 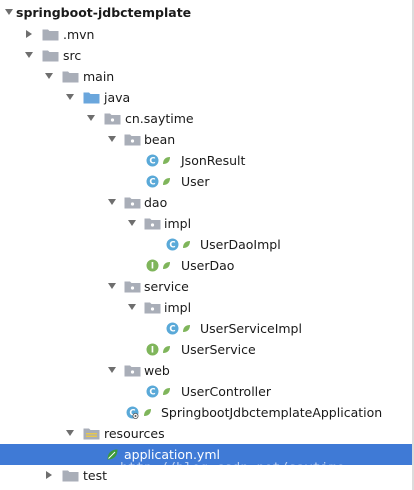 What do you see at coordinates (195, 181) in the screenshot?
I see `tree-label: User` at bounding box center [195, 181].